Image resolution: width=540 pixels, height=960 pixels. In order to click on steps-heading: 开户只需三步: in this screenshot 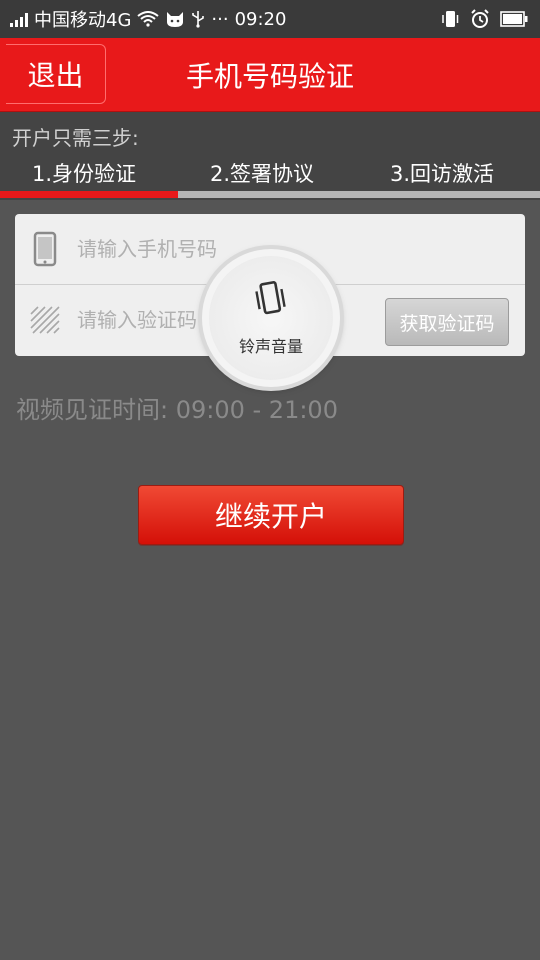, I will do `click(75, 138)`.